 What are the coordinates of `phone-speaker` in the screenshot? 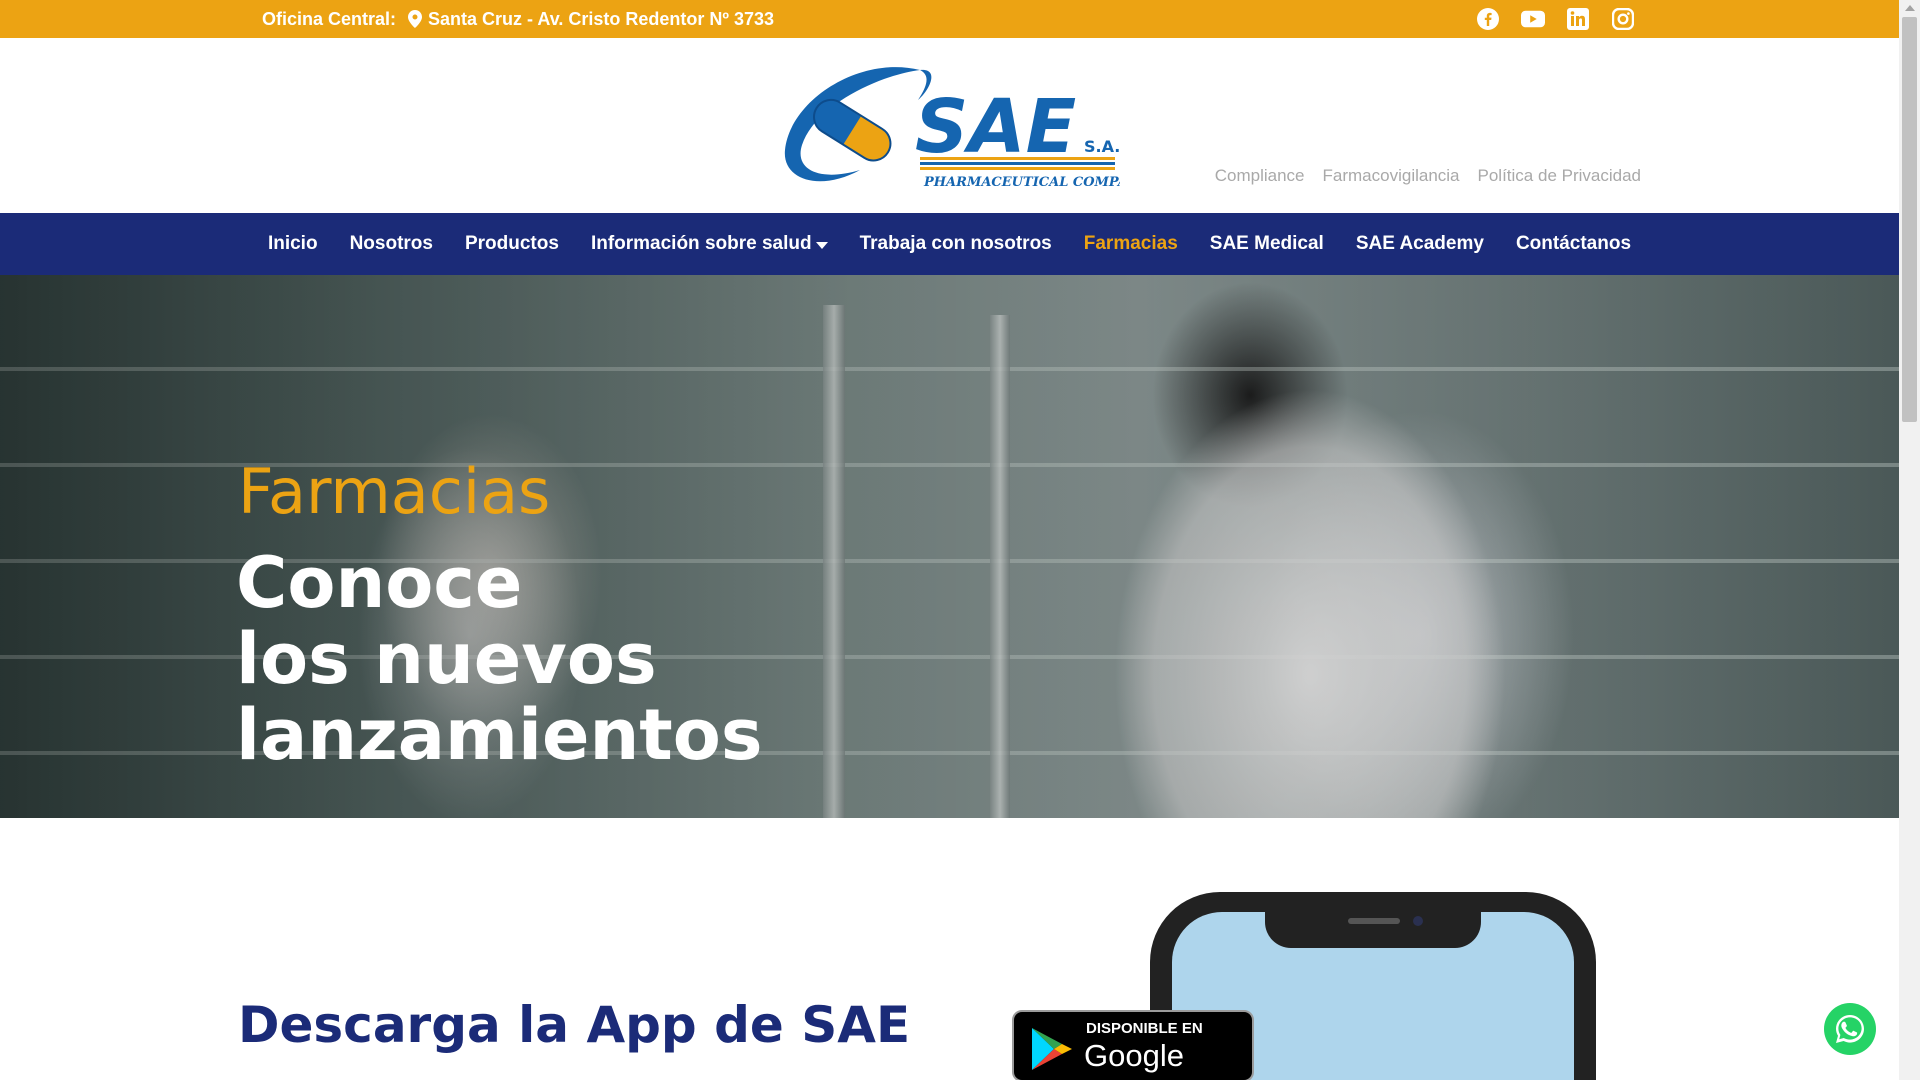 It's located at (1374, 921).